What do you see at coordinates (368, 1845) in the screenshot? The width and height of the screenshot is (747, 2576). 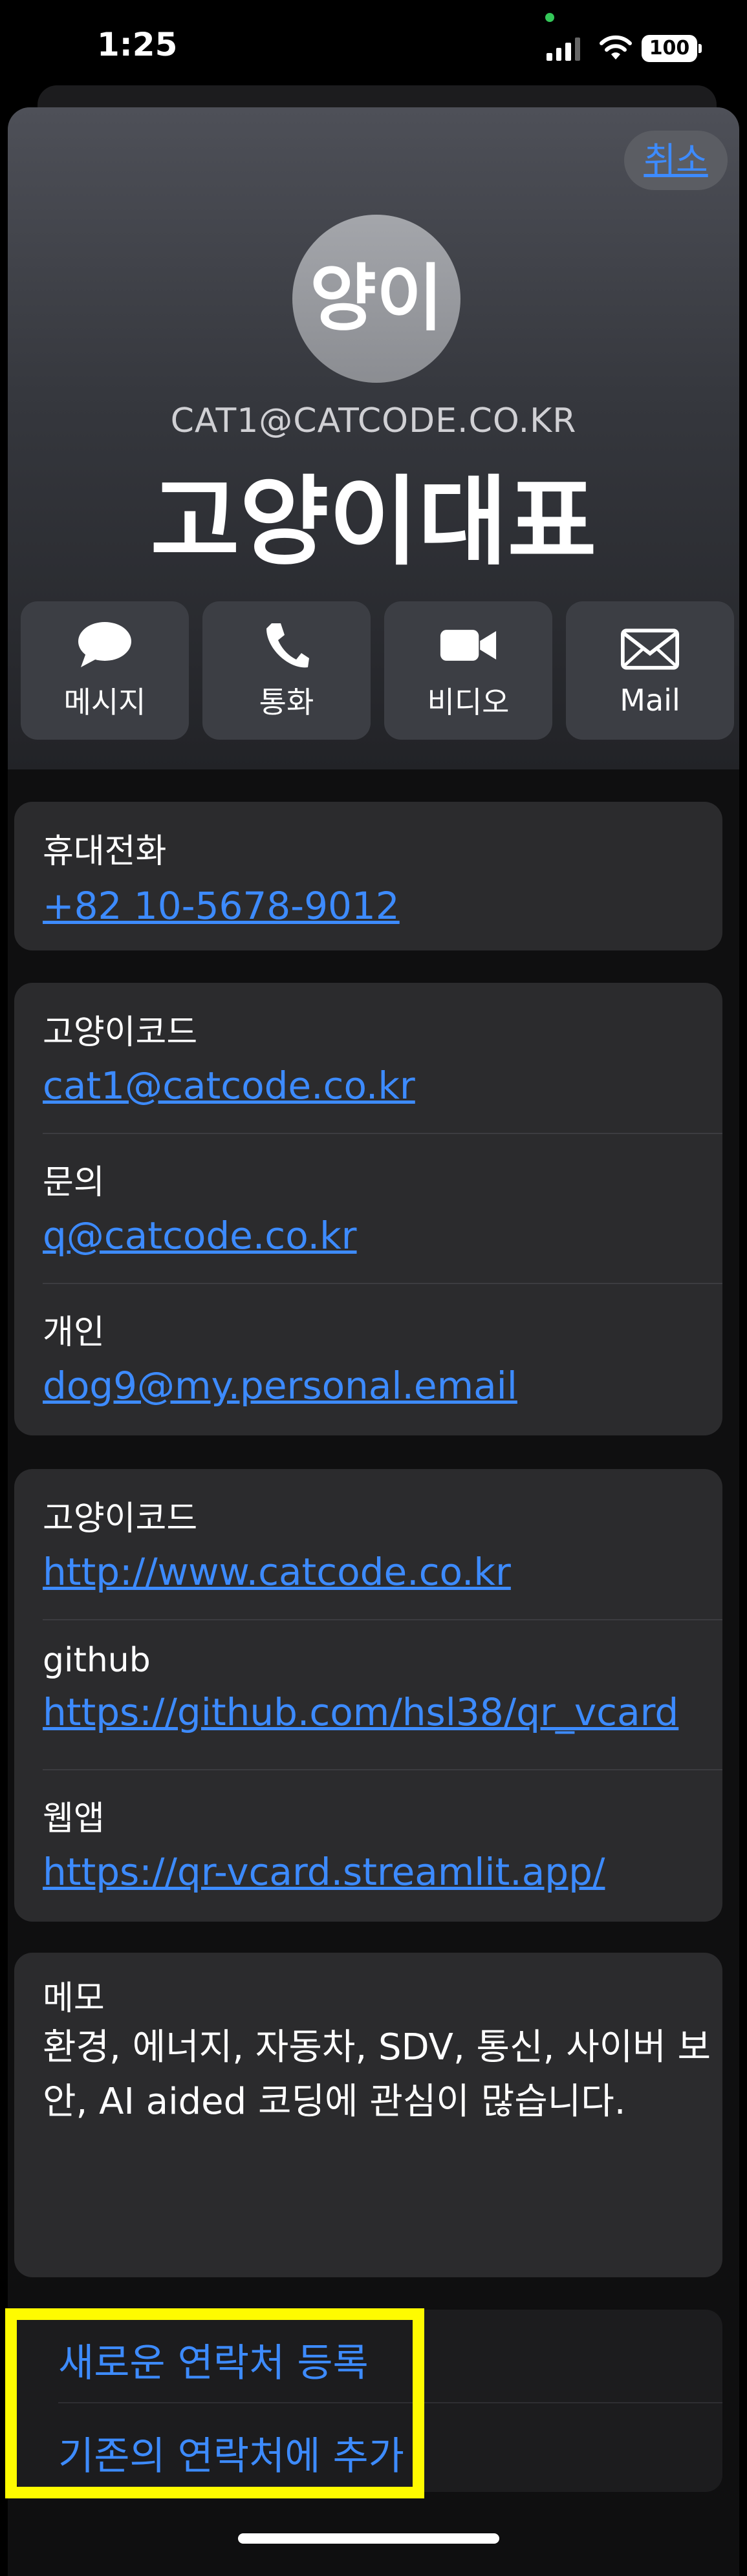 I see `url-row: 웹앱 https://qr-vcard.streamlit.app/` at bounding box center [368, 1845].